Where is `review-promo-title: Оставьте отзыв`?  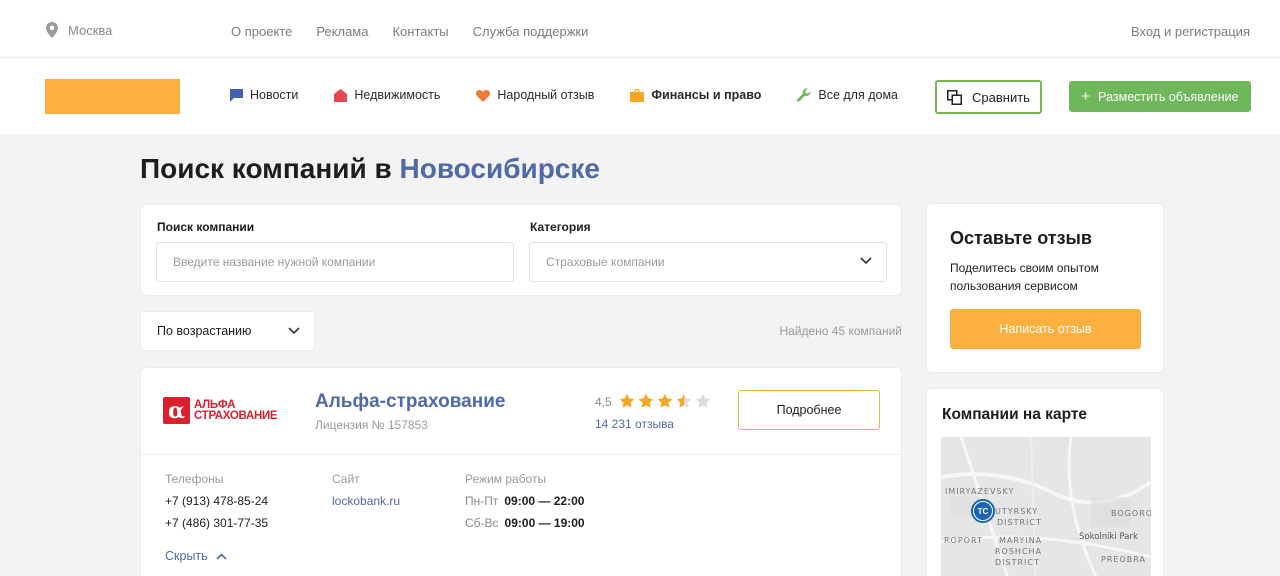
review-promo-title: Оставьте отзыв is located at coordinates (1021, 238).